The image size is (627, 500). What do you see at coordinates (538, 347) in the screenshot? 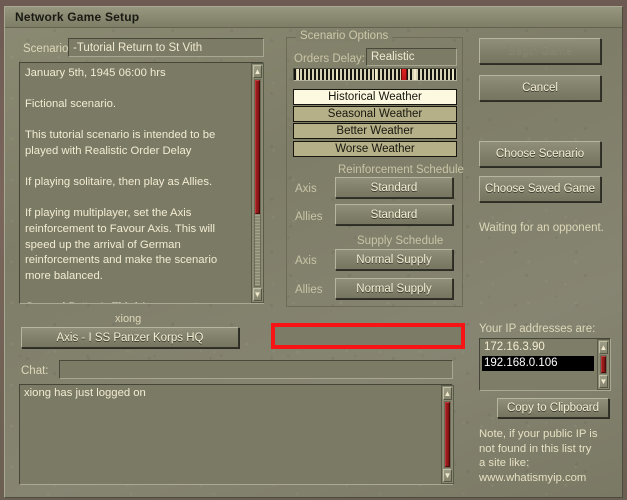
I see `ip-list-item: 172.16.3.90` at bounding box center [538, 347].